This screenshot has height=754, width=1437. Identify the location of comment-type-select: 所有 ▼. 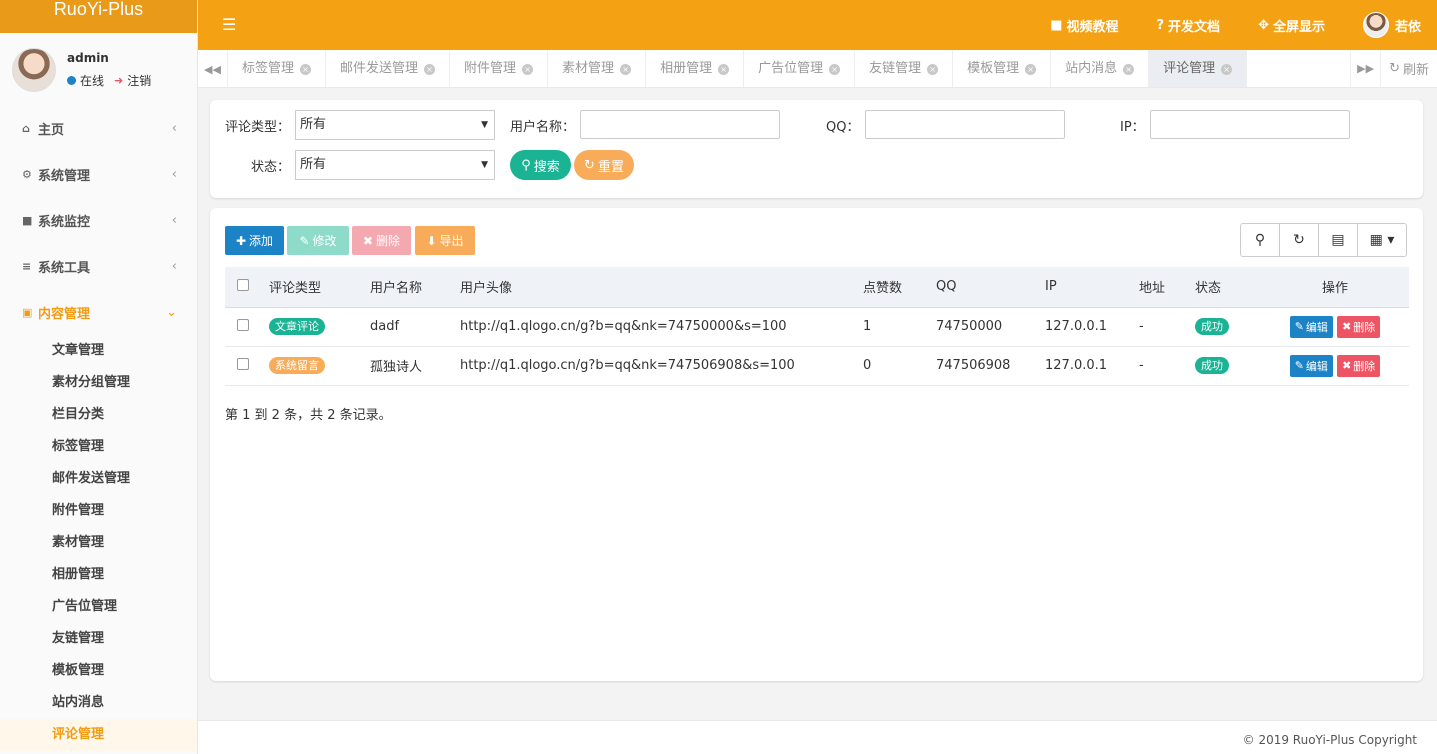
(395, 125).